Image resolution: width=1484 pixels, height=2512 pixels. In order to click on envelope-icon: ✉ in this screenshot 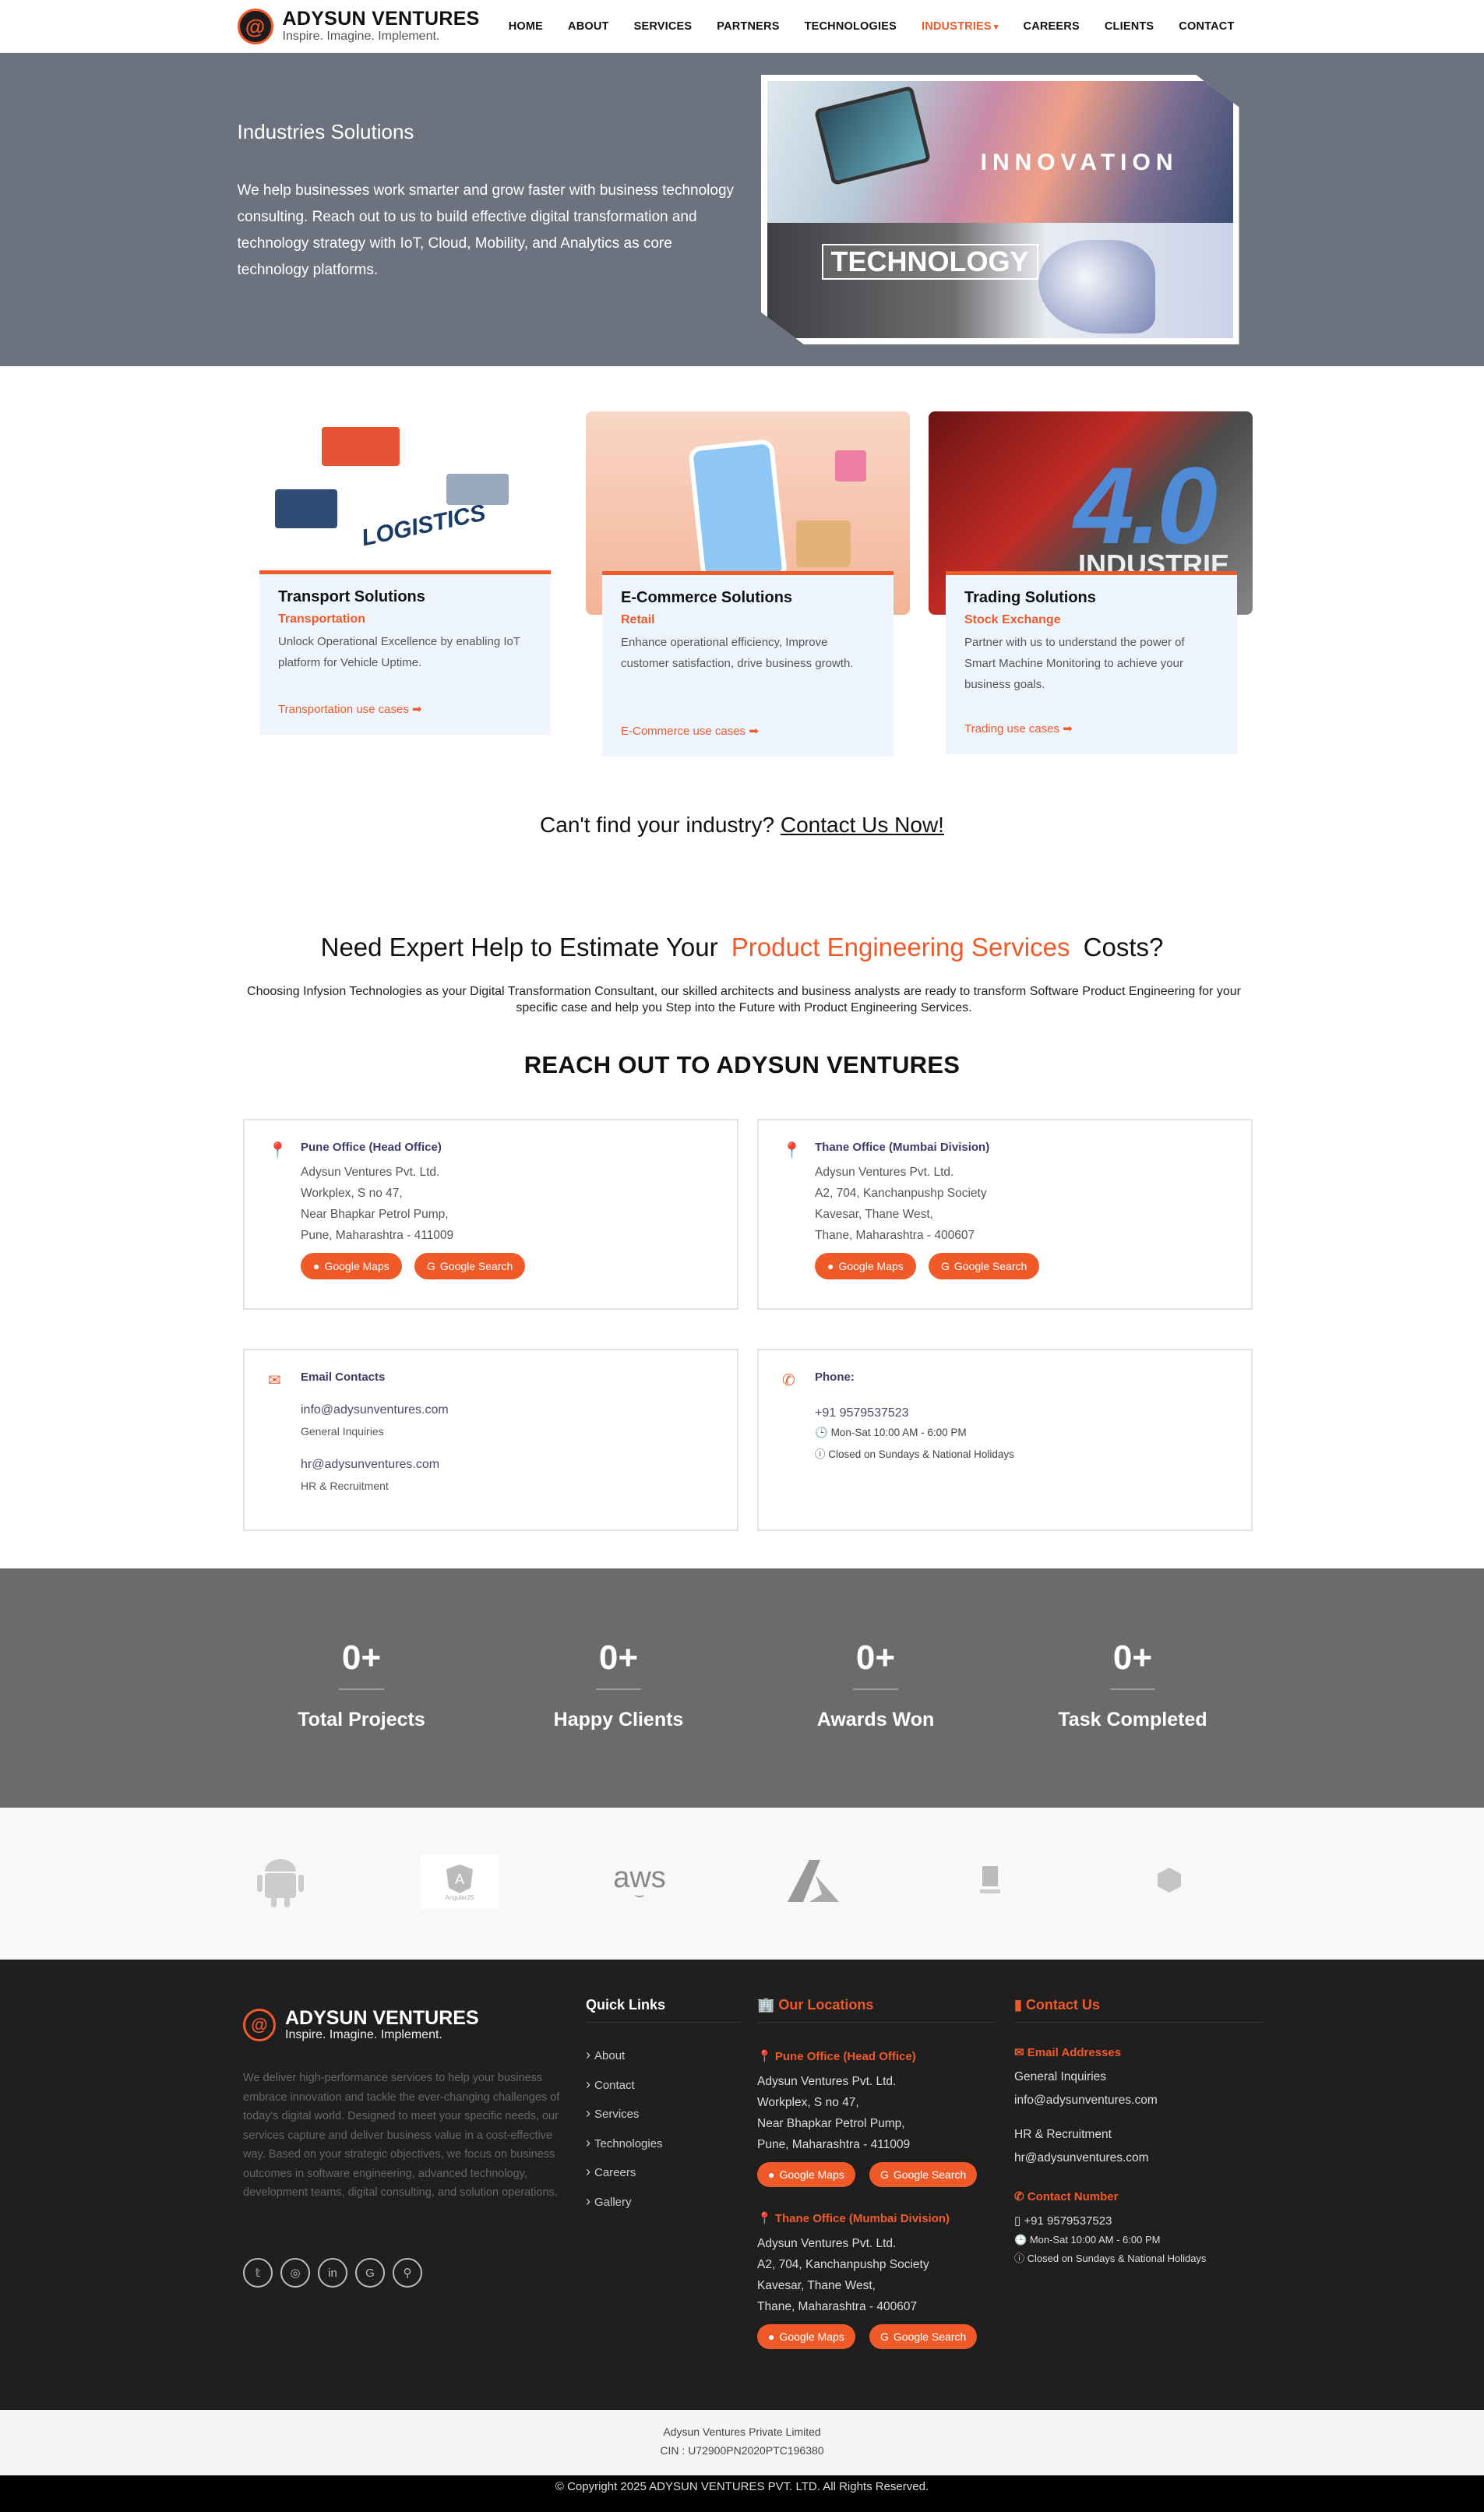, I will do `click(274, 1381)`.